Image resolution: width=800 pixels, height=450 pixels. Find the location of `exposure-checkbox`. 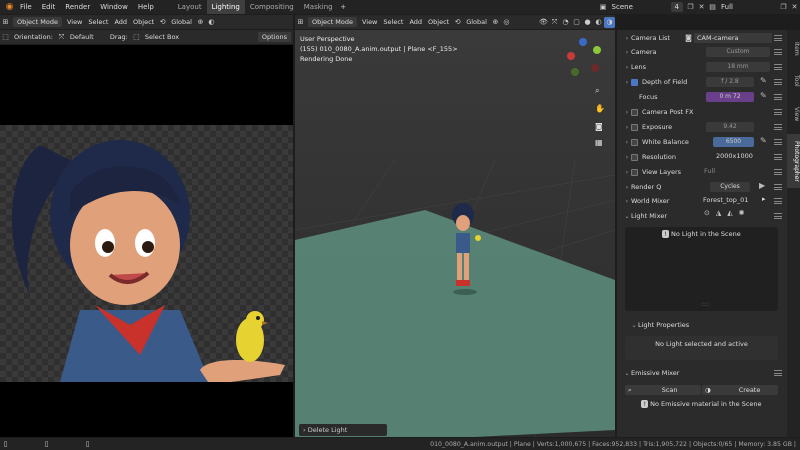

exposure-checkbox is located at coordinates (634, 127).